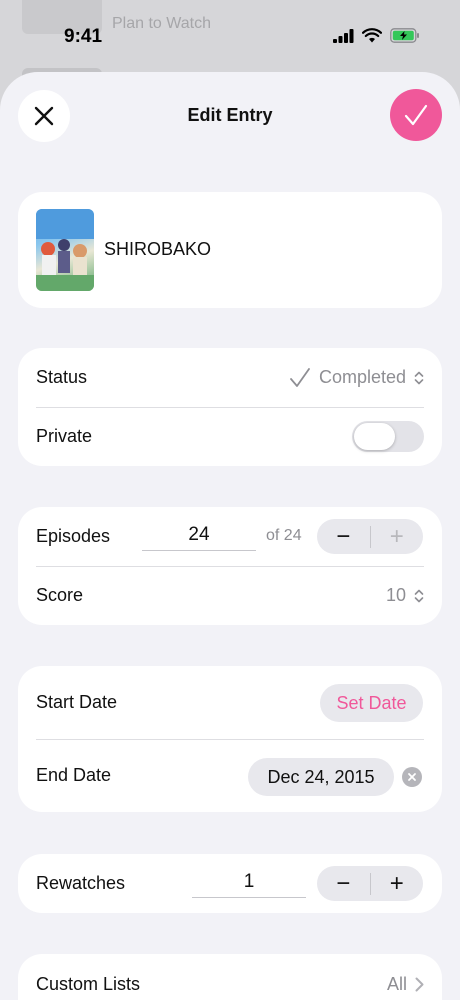 The width and height of the screenshot is (460, 1000). I want to click on cellular-signal-icon, so click(343, 35).